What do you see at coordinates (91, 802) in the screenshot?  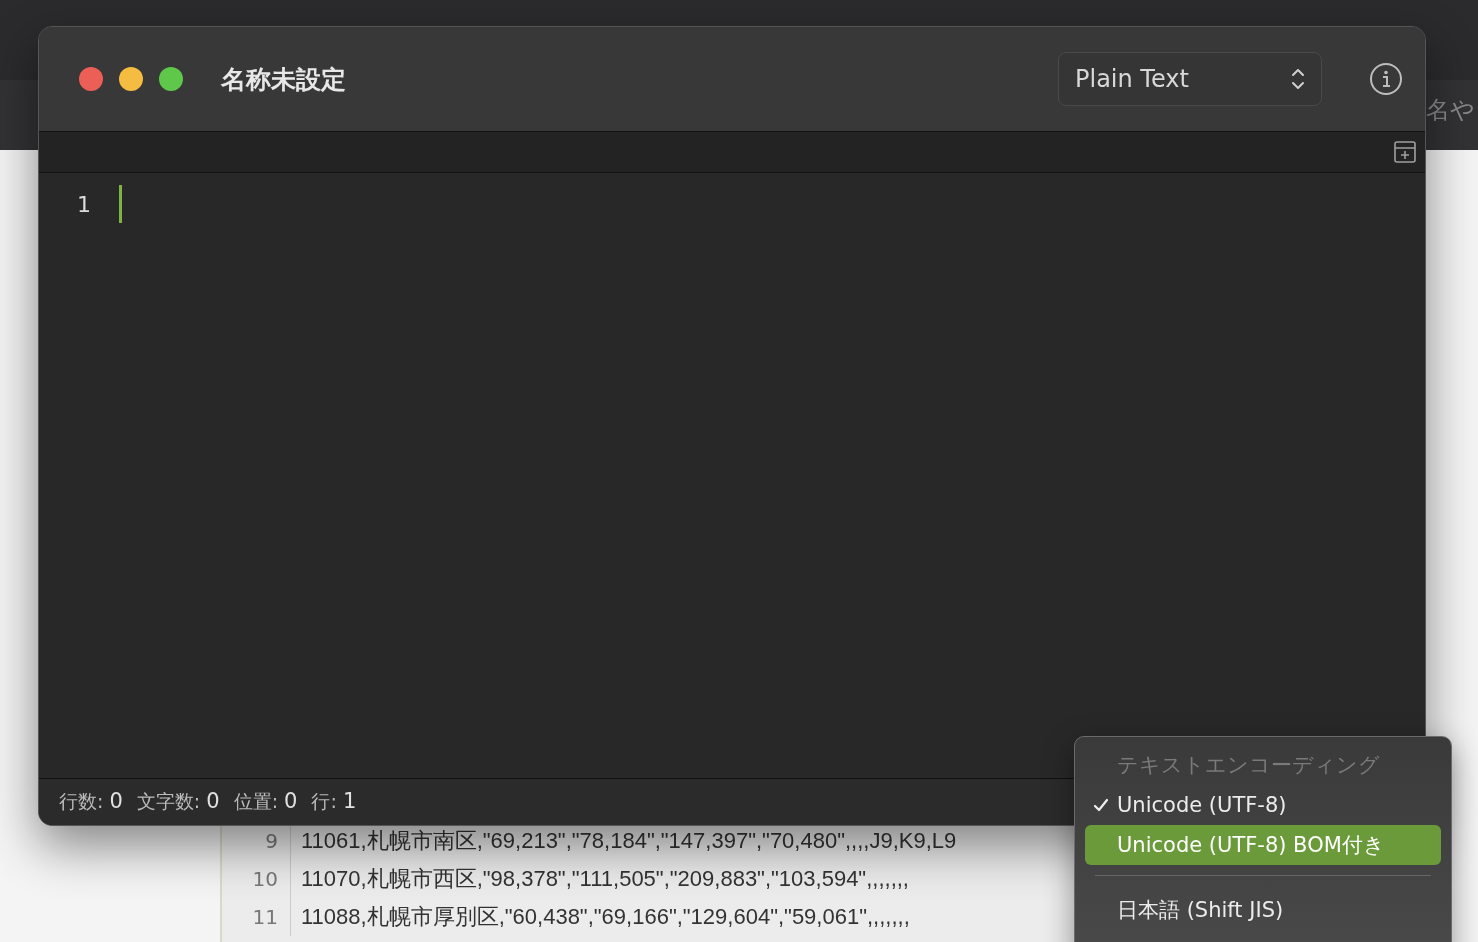 I see `status-item: 行数: 0` at bounding box center [91, 802].